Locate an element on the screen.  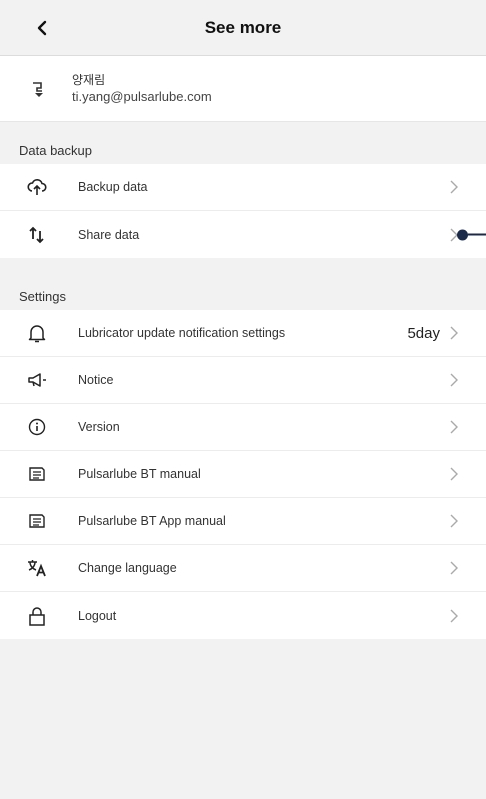
transfer-arrows-icon is located at coordinates (36, 234).